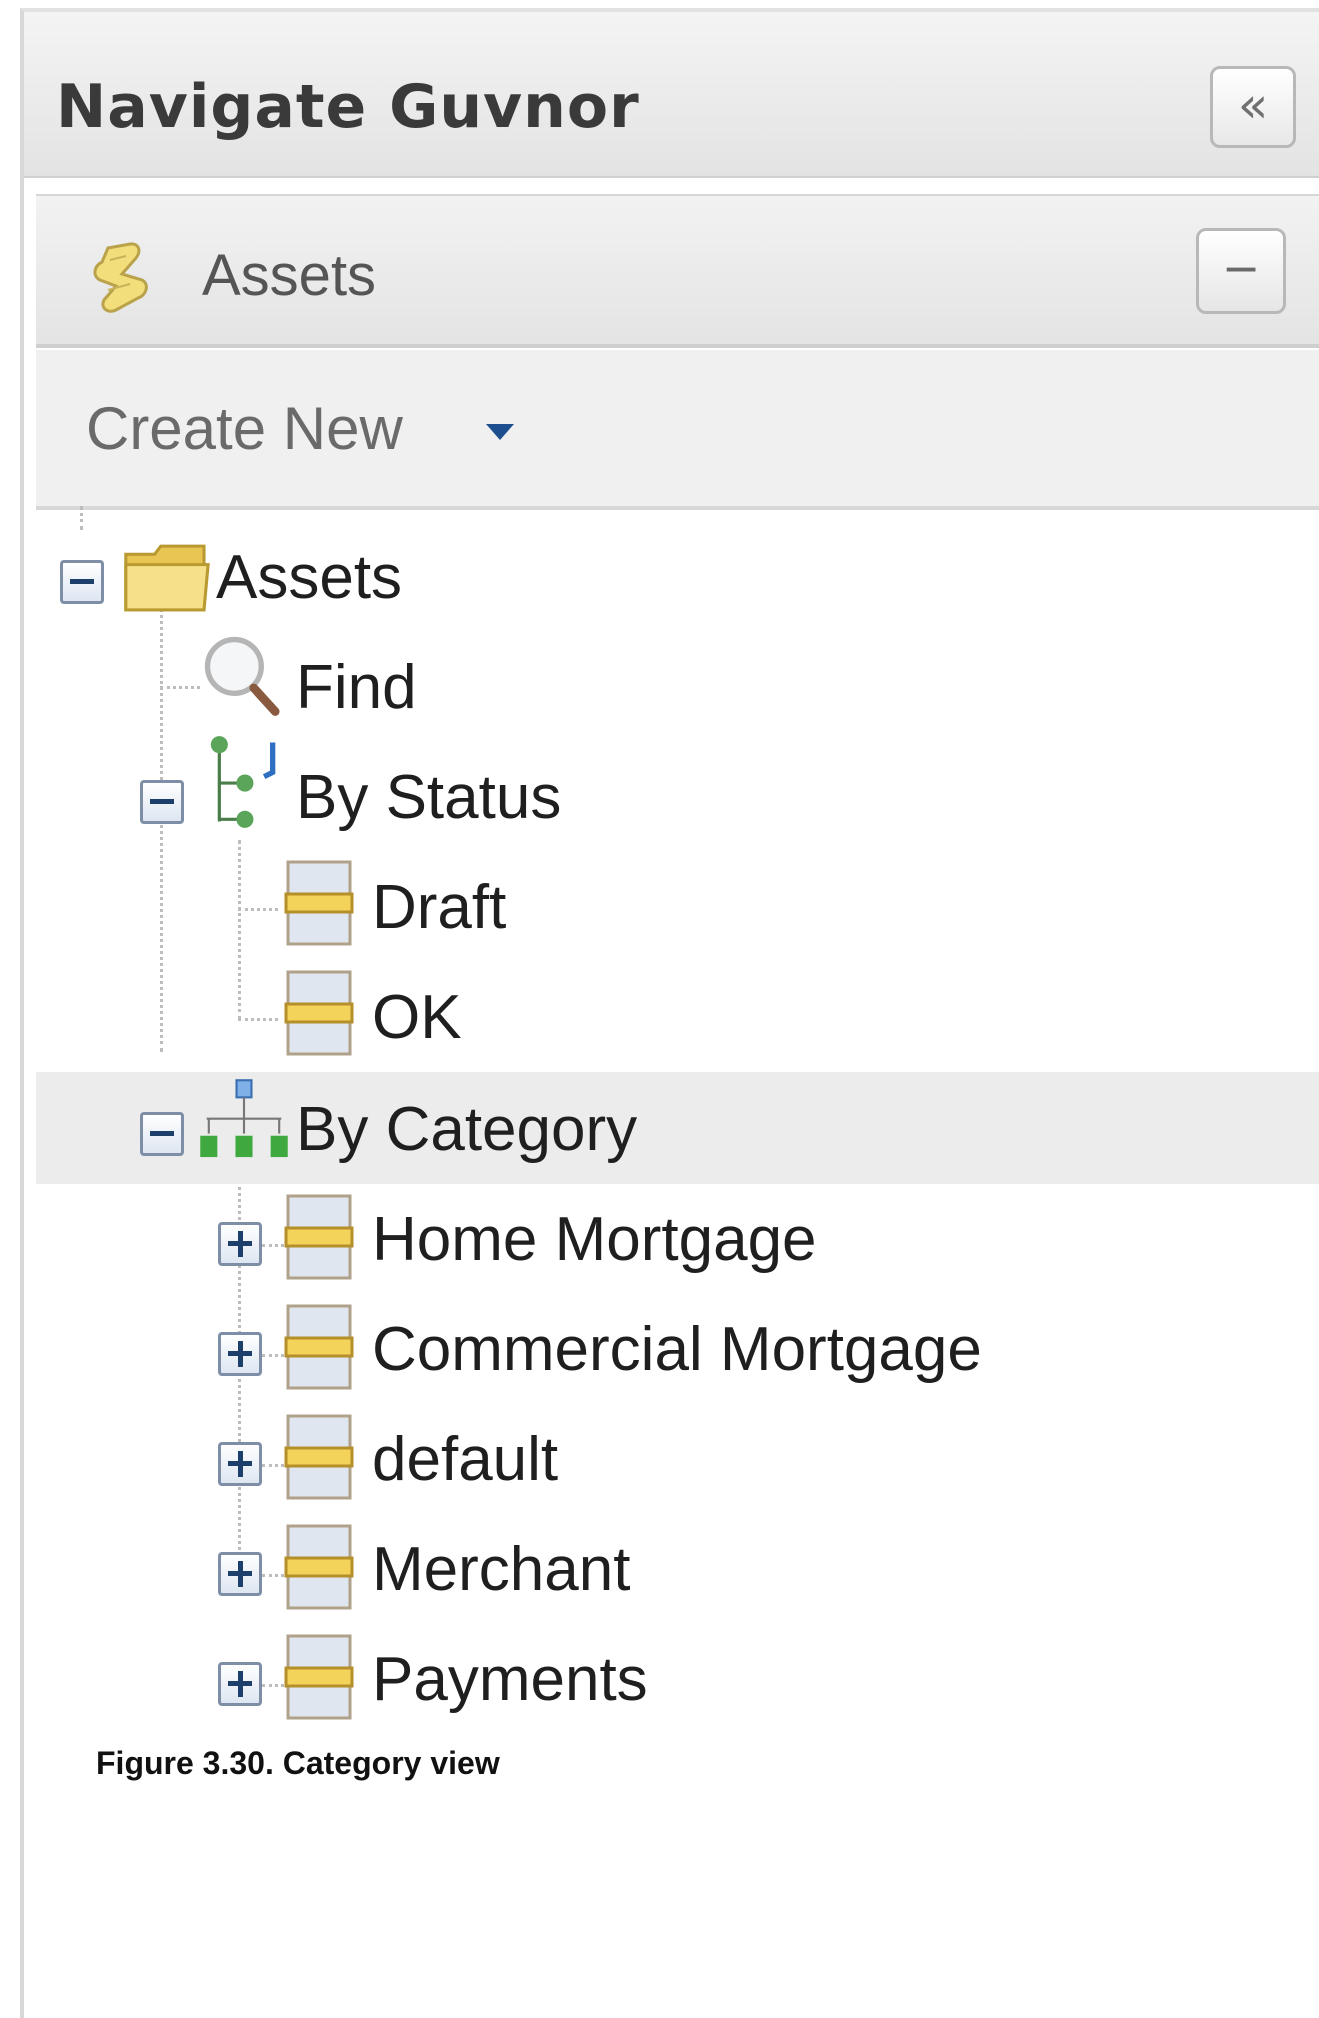 This screenshot has width=1319, height=2018. Describe the element at coordinates (671, 95) in the screenshot. I see `panel-header: Navigate Guvnor «` at that location.